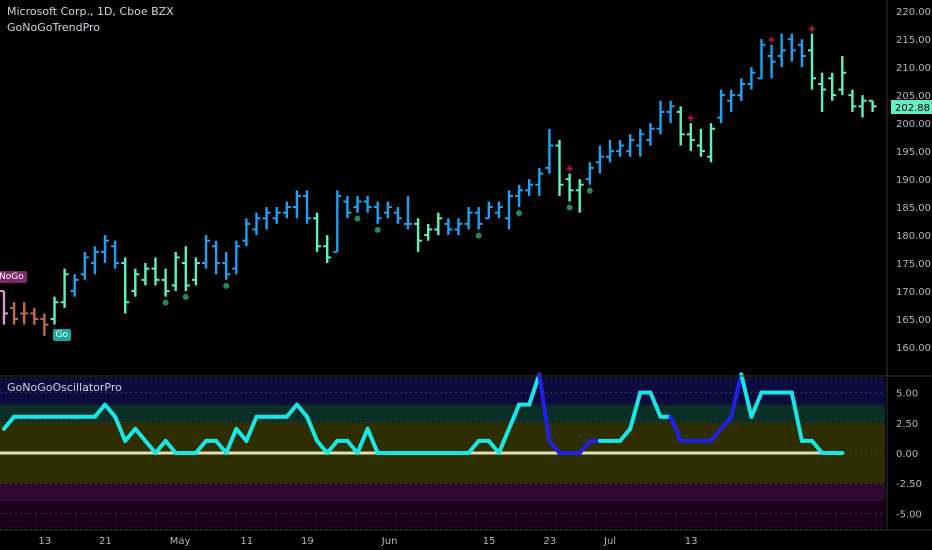  What do you see at coordinates (307, 541) in the screenshot?
I see `time-tick-label: 19` at bounding box center [307, 541].